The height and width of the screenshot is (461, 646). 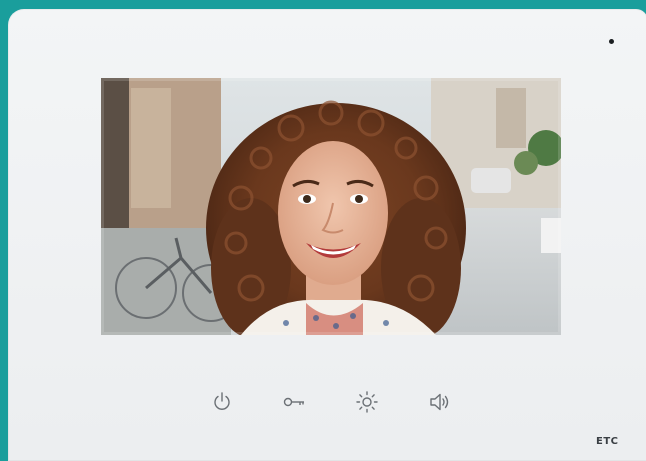 I want to click on power-button, so click(x=222, y=402).